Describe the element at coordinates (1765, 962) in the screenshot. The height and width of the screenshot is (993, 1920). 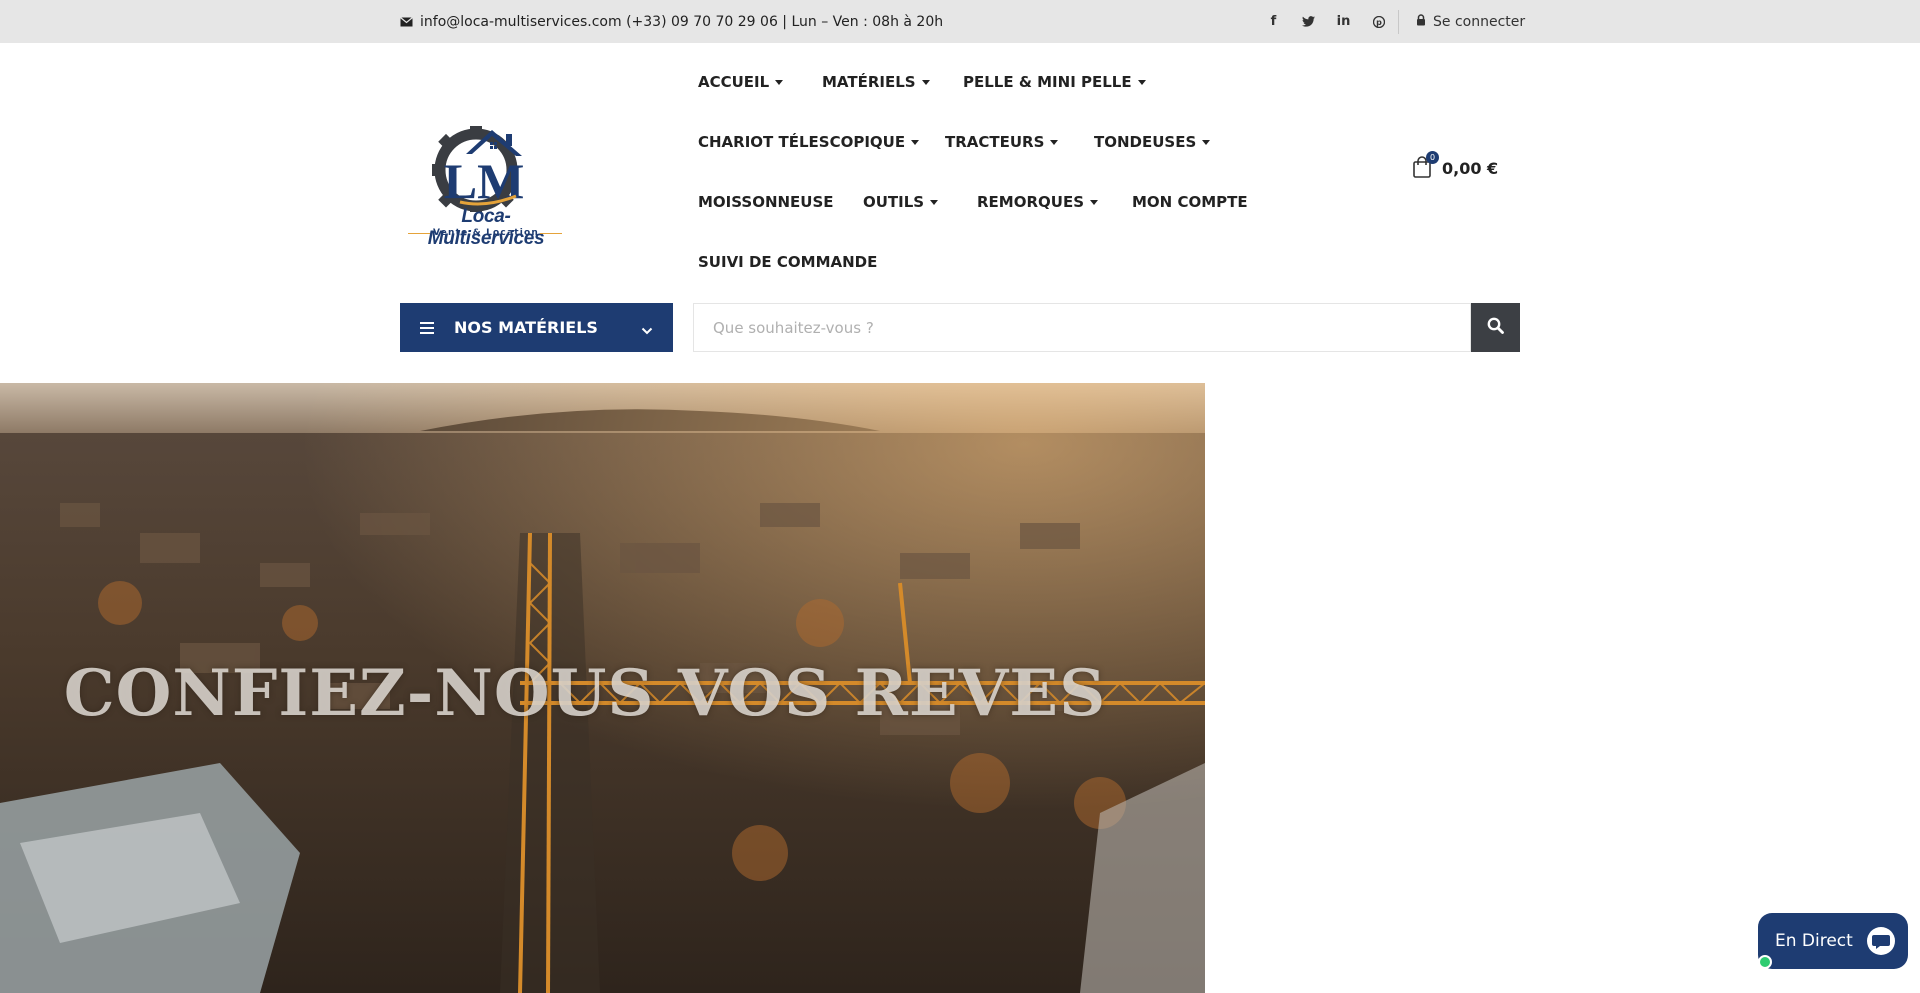
I see `online-status-dot` at that location.